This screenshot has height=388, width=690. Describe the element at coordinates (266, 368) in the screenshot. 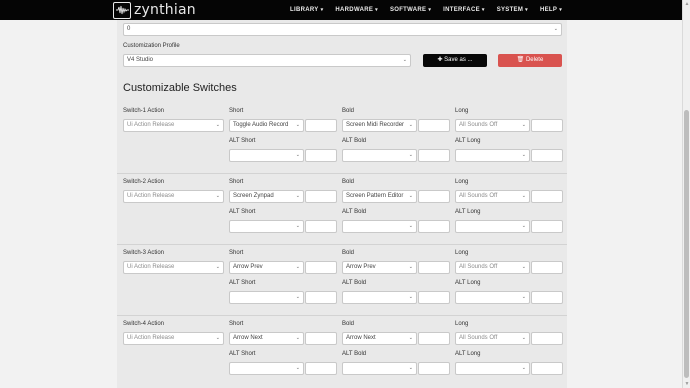

I see `switch-4-alt-short-select: ⌄` at that location.